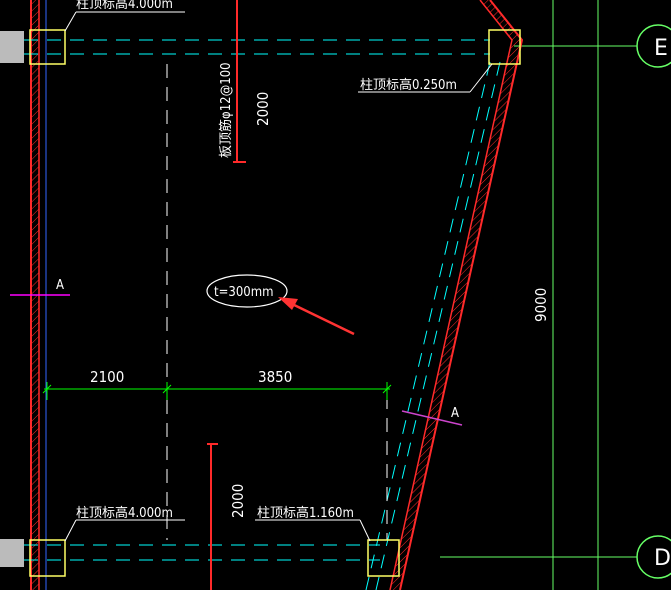  Describe the element at coordinates (70, 21) in the screenshot. I see `leader-top-left` at that location.